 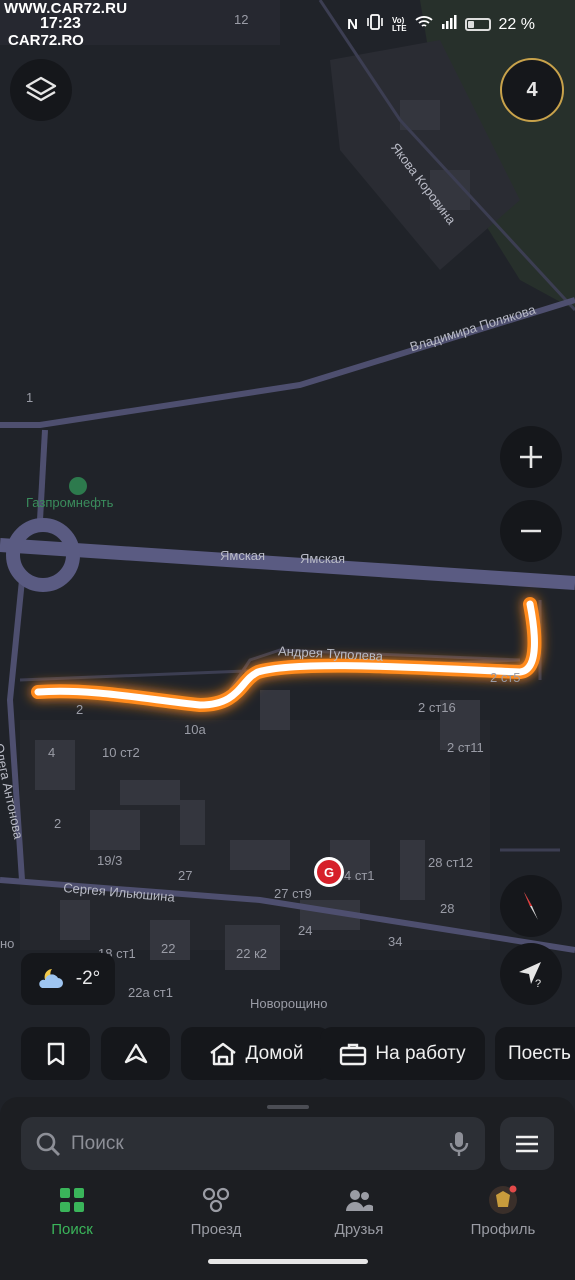 I want to click on chip-label: Поесть, so click(x=539, y=1053).